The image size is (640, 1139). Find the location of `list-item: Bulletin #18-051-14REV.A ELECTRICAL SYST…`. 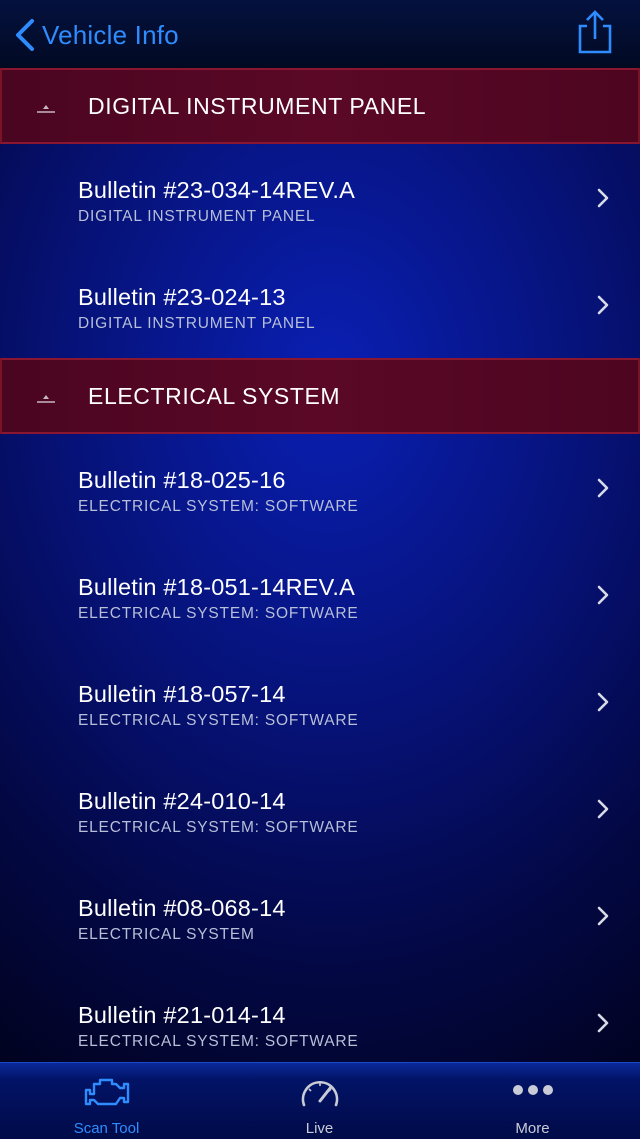

list-item: Bulletin #18-051-14REV.A ELECTRICAL SYST… is located at coordinates (320, 594).